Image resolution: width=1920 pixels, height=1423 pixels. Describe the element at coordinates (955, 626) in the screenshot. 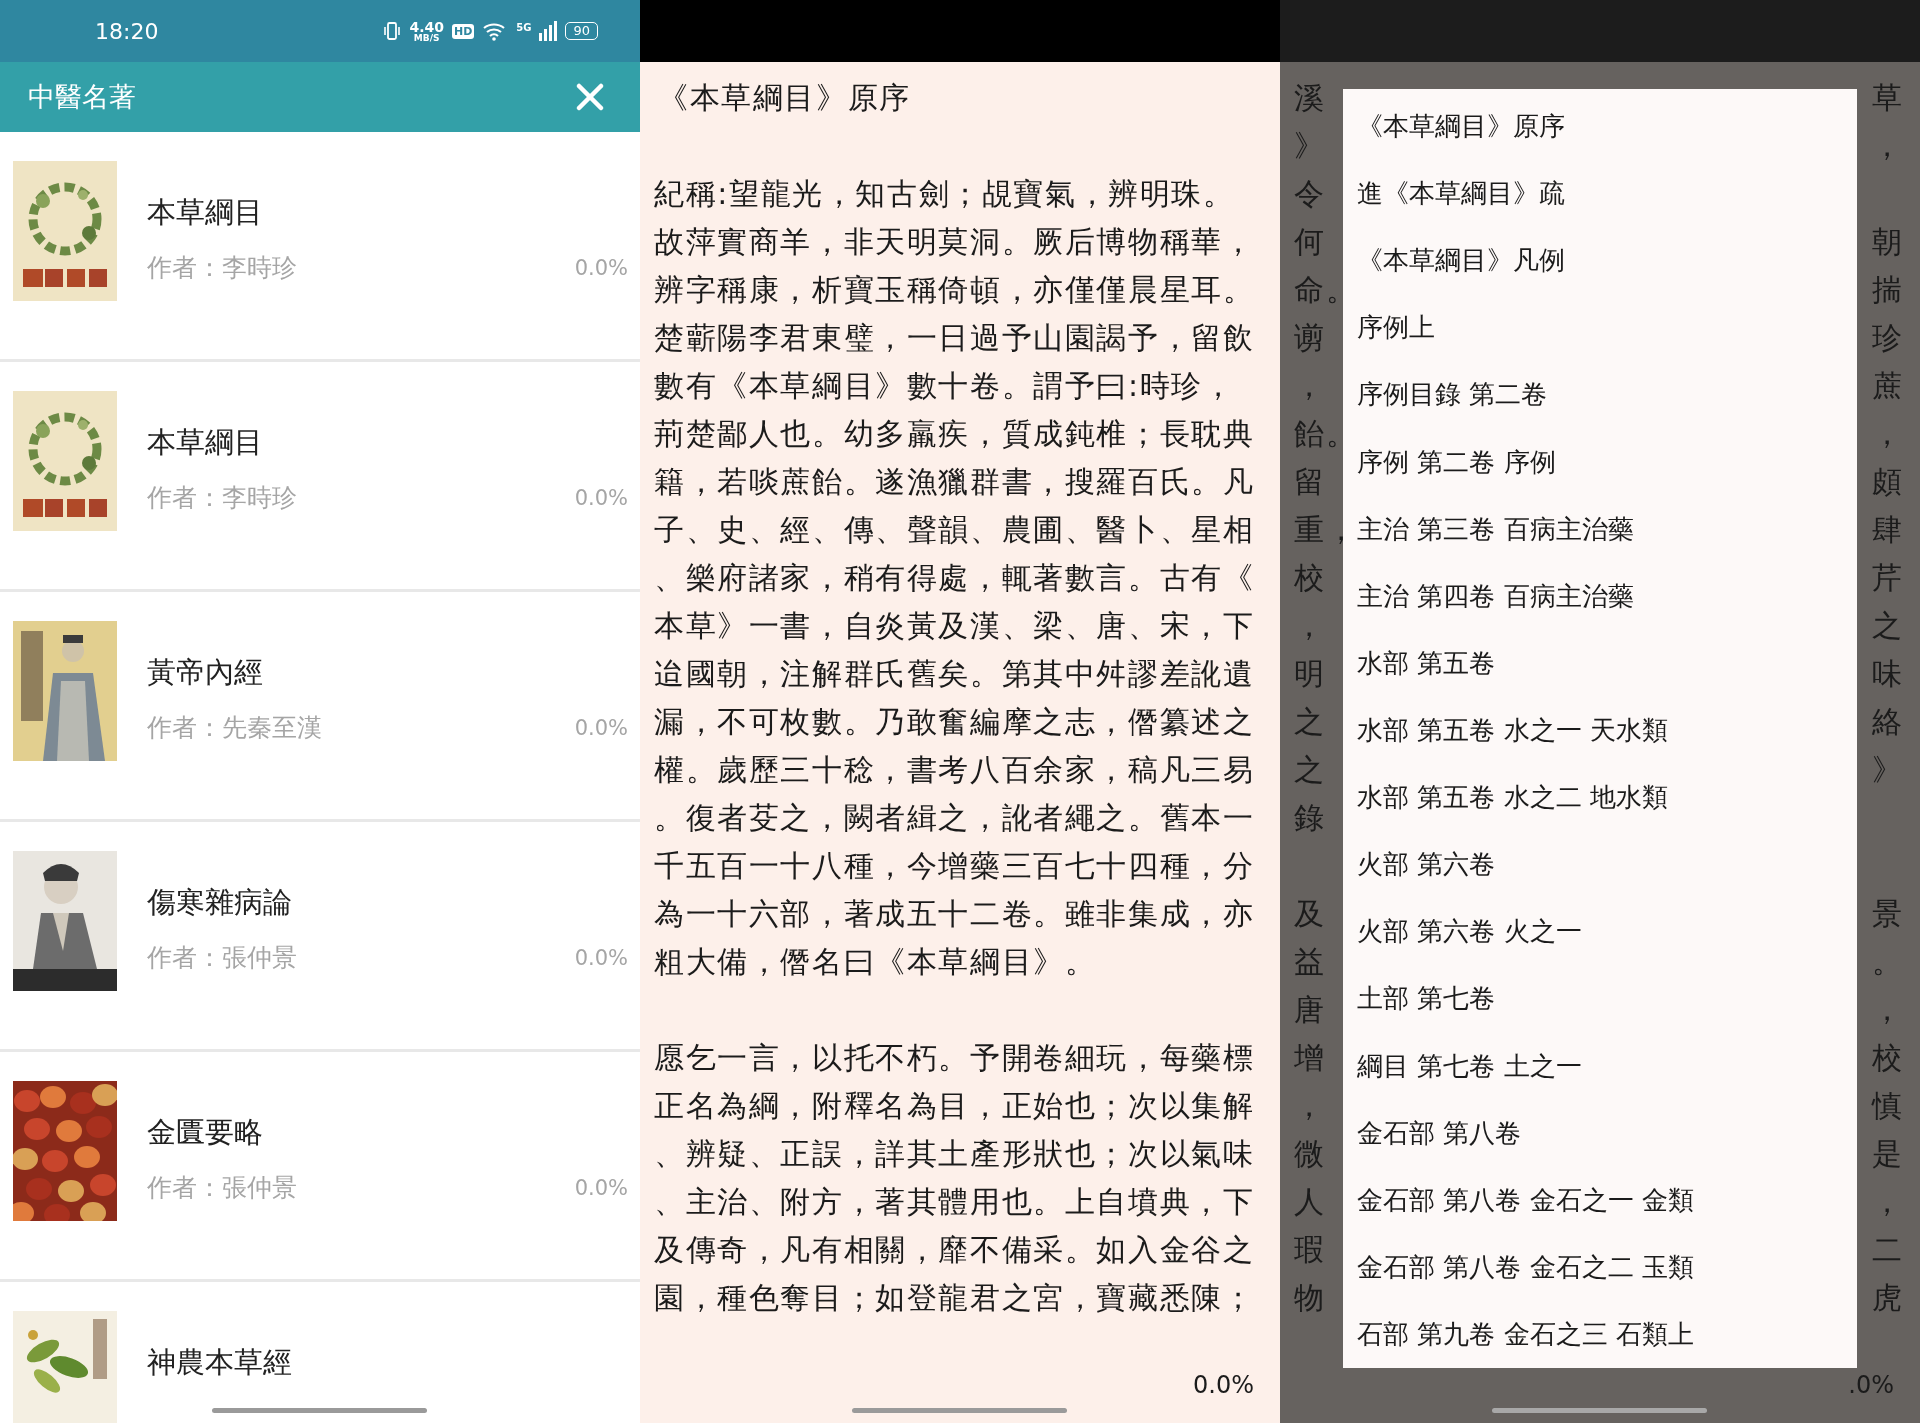

I see `text-line: 本草》一書，自炎黃及漢、梁、唐、宋，下` at that location.